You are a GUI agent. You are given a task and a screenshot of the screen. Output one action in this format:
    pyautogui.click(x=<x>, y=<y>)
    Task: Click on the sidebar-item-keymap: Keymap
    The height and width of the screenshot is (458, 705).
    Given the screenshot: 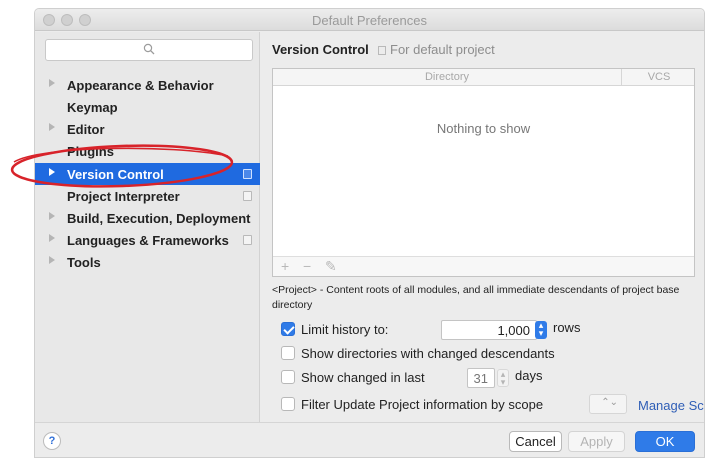 What is the action you would take?
    pyautogui.click(x=147, y=107)
    